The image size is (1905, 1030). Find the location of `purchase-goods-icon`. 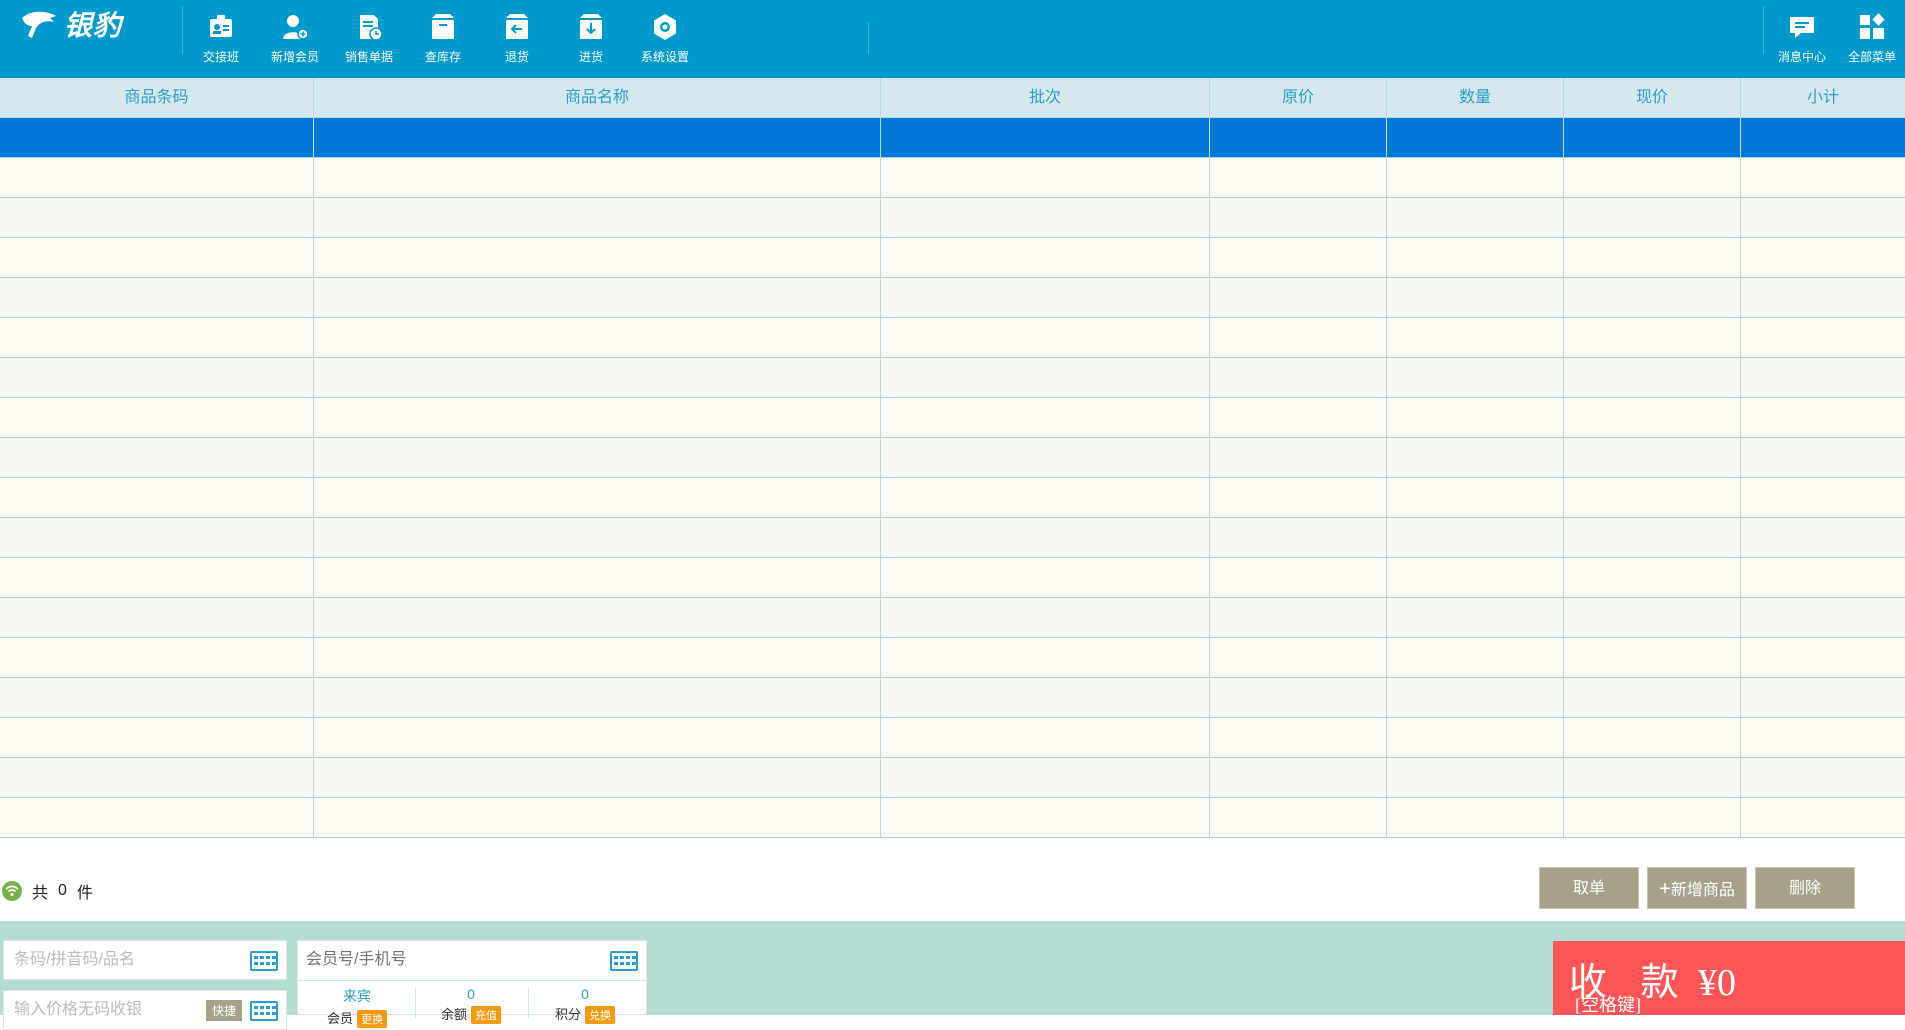

purchase-goods-icon is located at coordinates (591, 26).